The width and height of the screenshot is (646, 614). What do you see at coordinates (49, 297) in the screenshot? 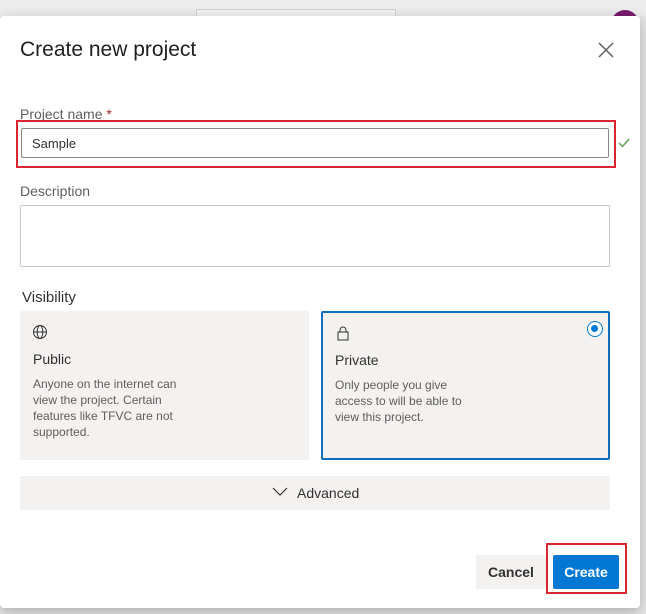
I see `visibility-label: Visibility` at bounding box center [49, 297].